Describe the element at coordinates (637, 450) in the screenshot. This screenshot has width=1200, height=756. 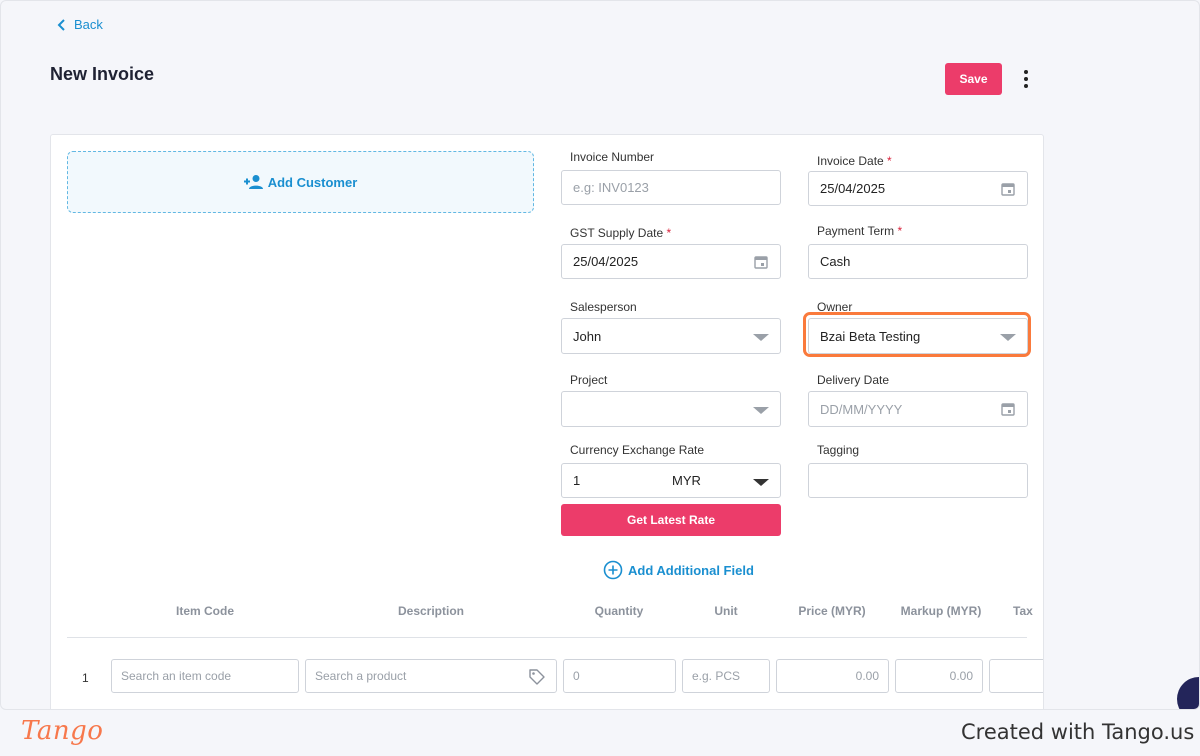
I see `currency-rate-label: Currency Exchange Rate` at that location.